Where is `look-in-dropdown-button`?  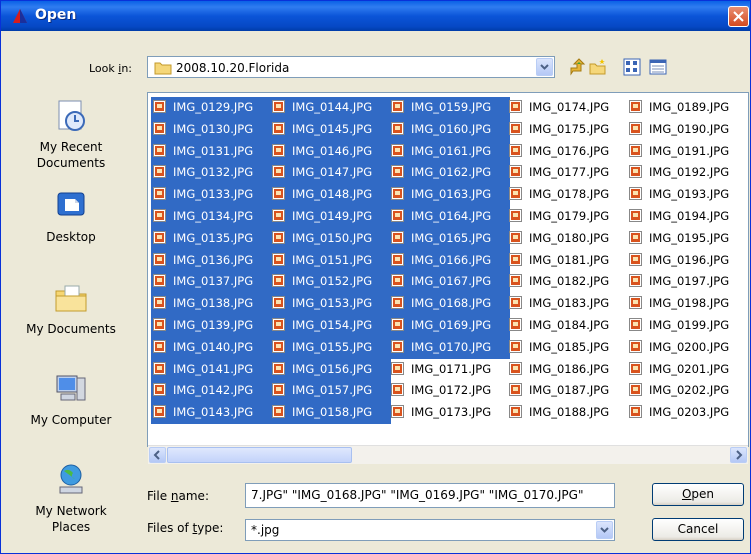 look-in-dropdown-button is located at coordinates (544, 67).